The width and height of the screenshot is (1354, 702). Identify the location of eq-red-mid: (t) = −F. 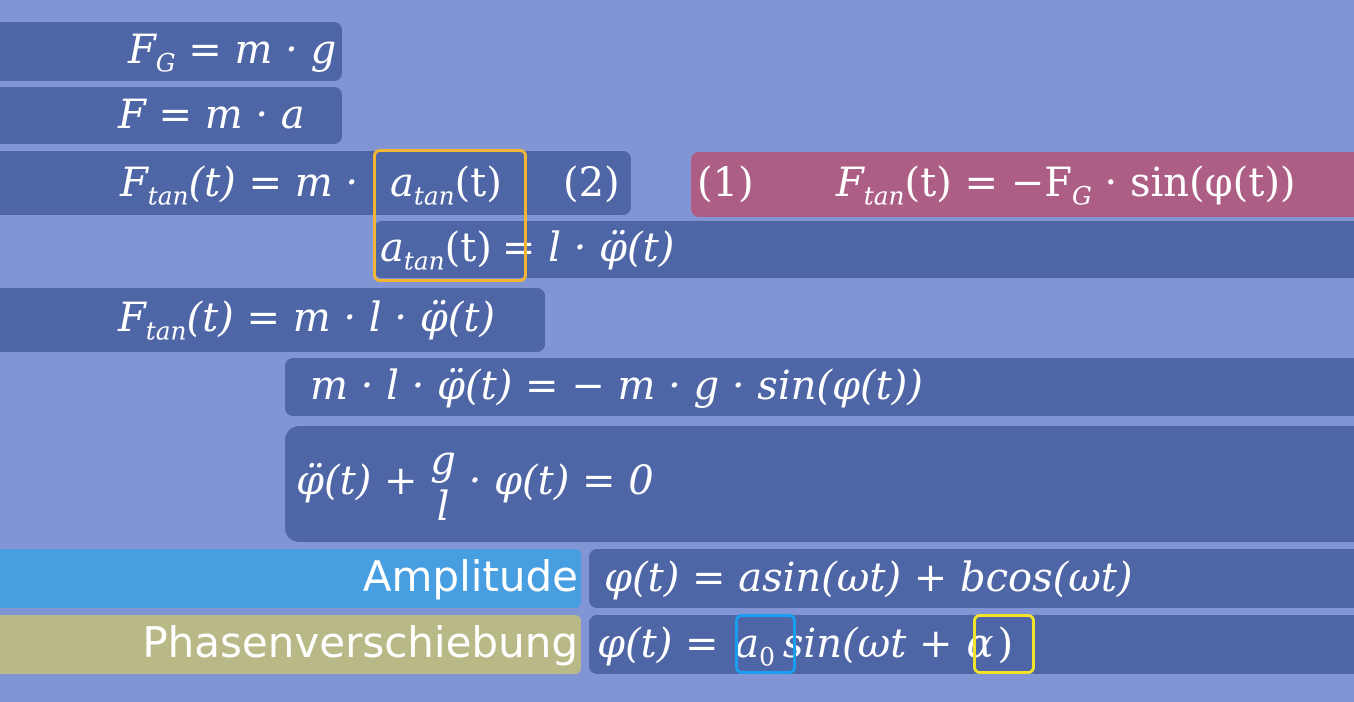
(988, 183).